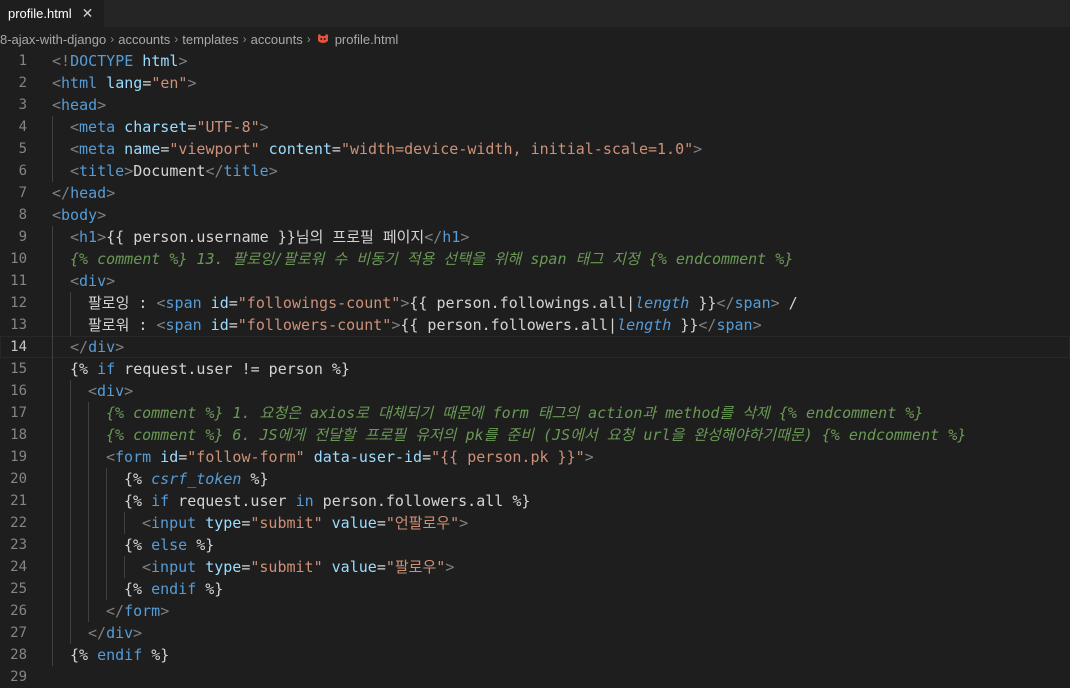 This screenshot has height=688, width=1070. I want to click on code-line: 8 <body>, so click(535, 215).